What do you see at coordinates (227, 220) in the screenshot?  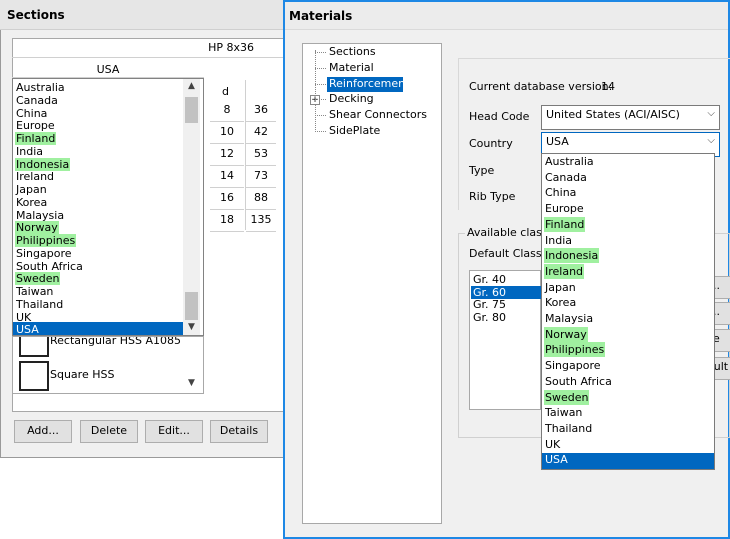 I see `dim-cell: 18` at bounding box center [227, 220].